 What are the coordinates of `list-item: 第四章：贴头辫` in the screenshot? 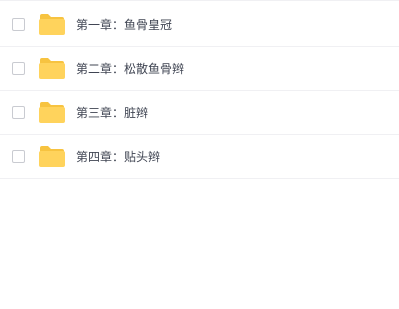 It's located at (199, 157).